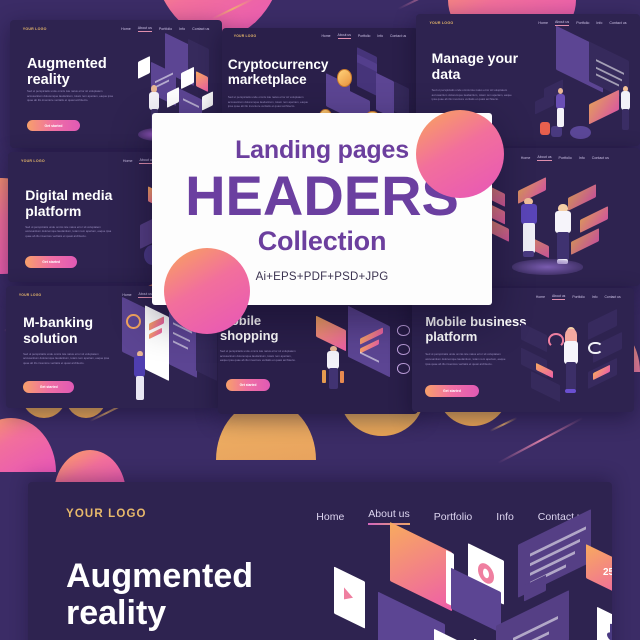 This screenshot has width=640, height=640. What do you see at coordinates (322, 276) in the screenshot?
I see `promo-formats-list: Ai+EPS+PDF+PSD+JPG` at bounding box center [322, 276].